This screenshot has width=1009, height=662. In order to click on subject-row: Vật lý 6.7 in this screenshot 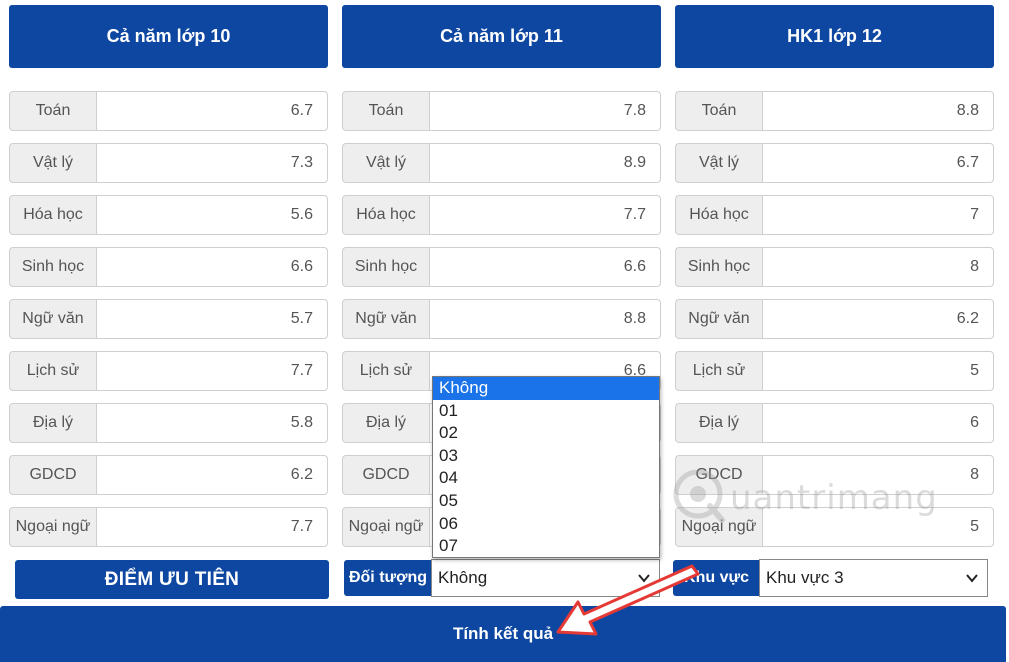, I will do `click(834, 163)`.